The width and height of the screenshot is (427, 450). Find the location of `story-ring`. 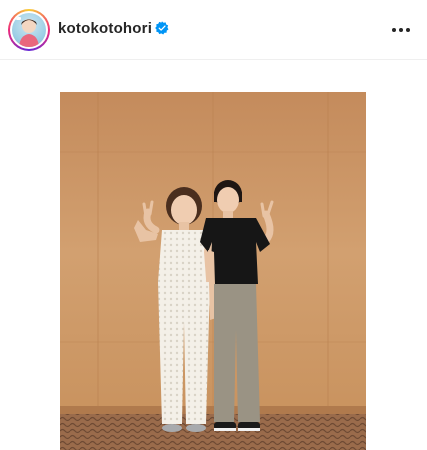

story-ring is located at coordinates (29, 30).